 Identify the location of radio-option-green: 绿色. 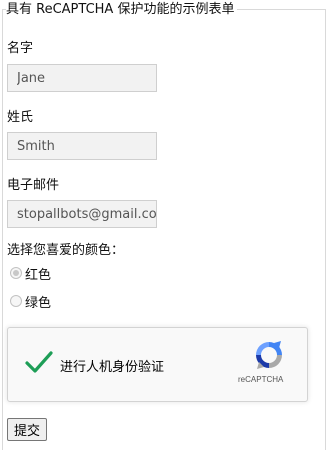
(31, 301).